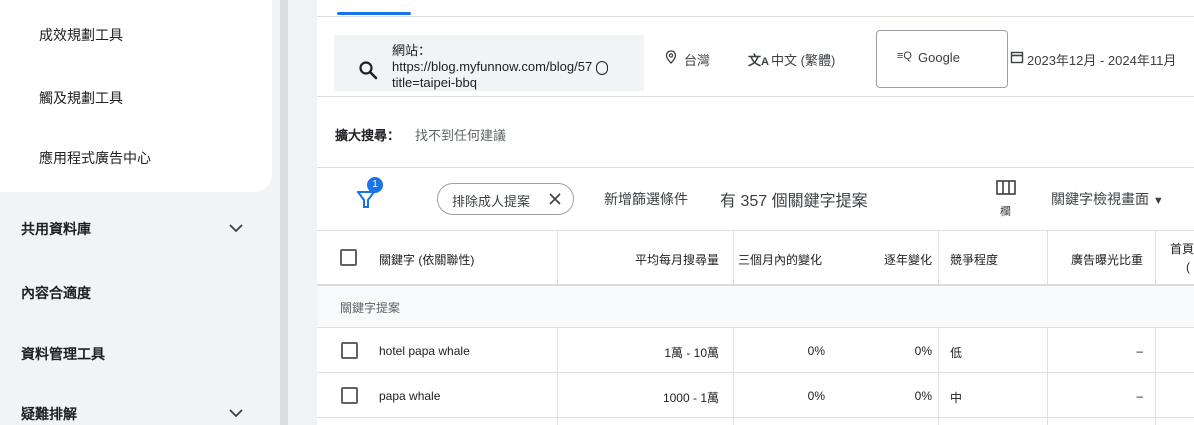  I want to click on location-pin-icon, so click(671, 57).